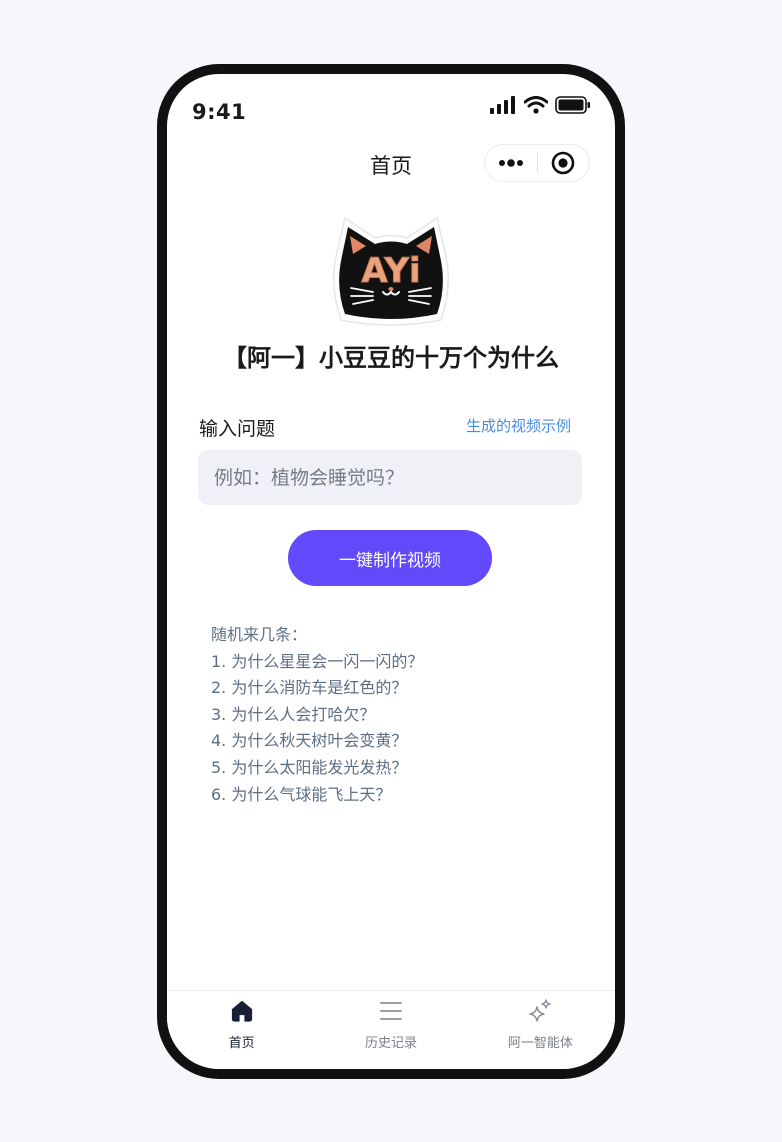  I want to click on close-button, so click(564, 163).